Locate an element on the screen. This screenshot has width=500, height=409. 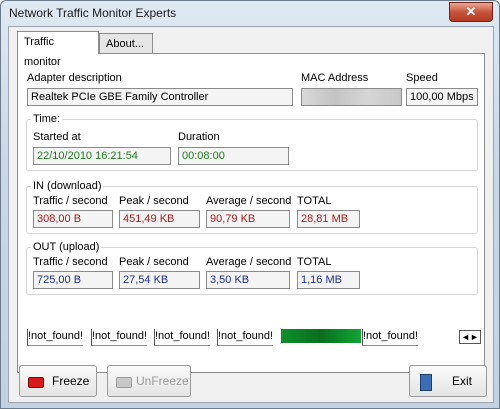
interface-tab-active-redacted is located at coordinates (321, 336).